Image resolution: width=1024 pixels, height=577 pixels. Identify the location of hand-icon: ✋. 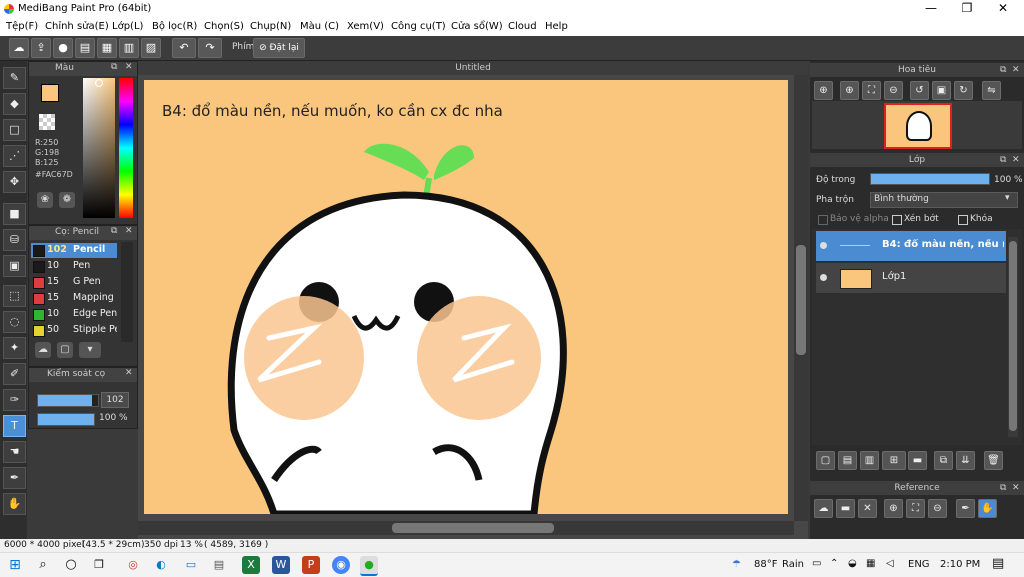
(987, 508).